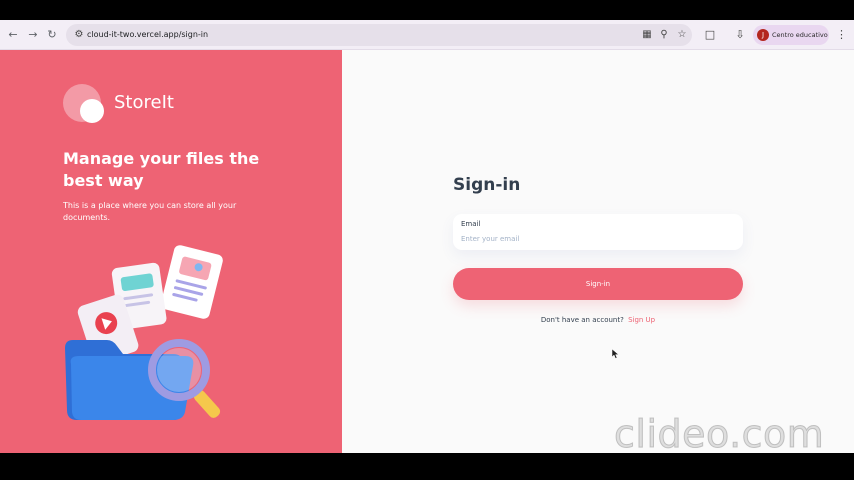 This screenshot has height=480, width=854. Describe the element at coordinates (144, 102) in the screenshot. I see `brand-name: StoreIt` at that location.